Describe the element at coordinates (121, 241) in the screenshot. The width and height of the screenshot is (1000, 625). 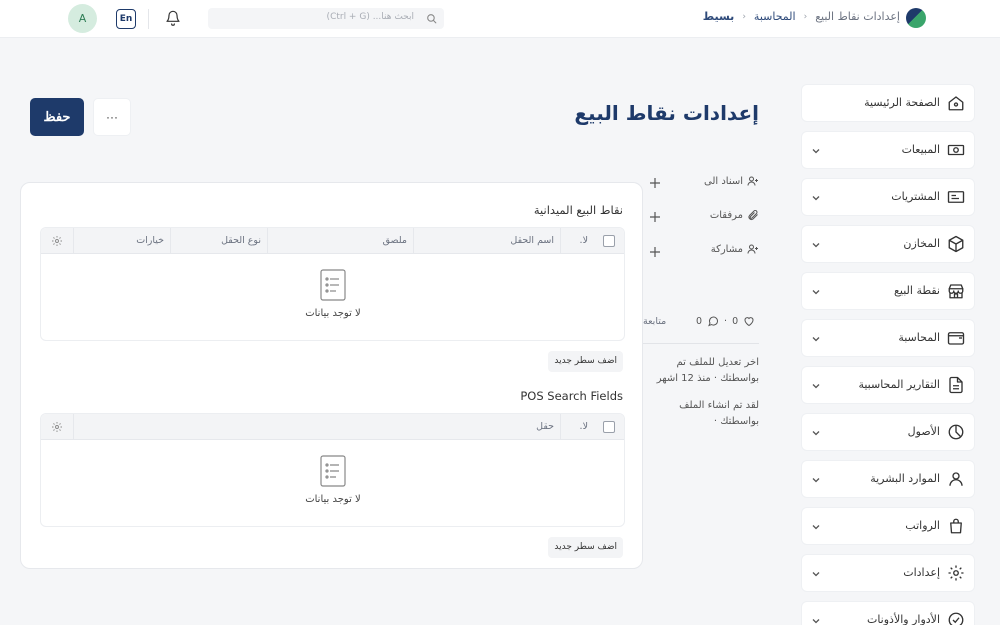
I see `column-header-options: خيارات` at that location.